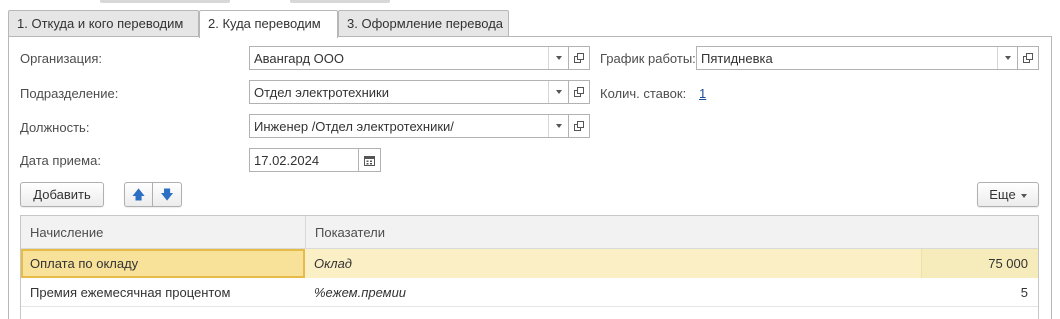  What do you see at coordinates (60, 160) in the screenshot?
I see `hire-date-label: Дата приема:` at bounding box center [60, 160].